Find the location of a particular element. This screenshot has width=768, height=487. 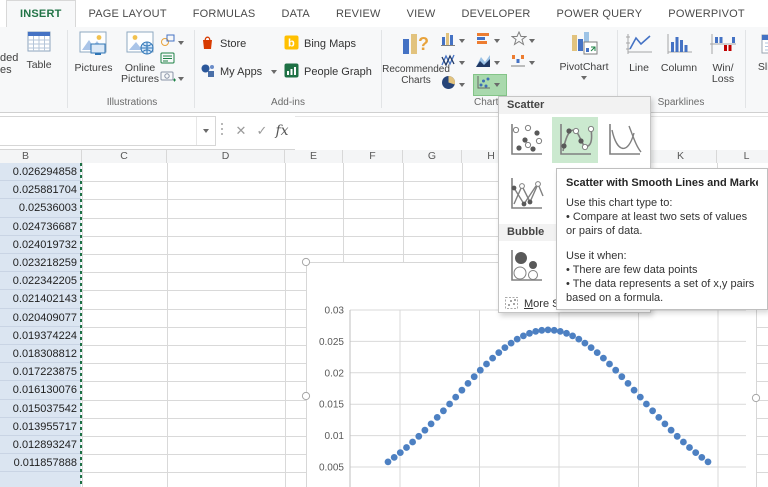

insert-scatter-chart-button is located at coordinates (490, 85).